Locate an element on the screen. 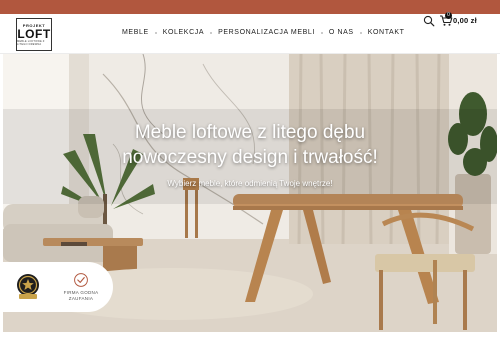 The image size is (500, 348). cart-count-badge: 0 is located at coordinates (448, 15).